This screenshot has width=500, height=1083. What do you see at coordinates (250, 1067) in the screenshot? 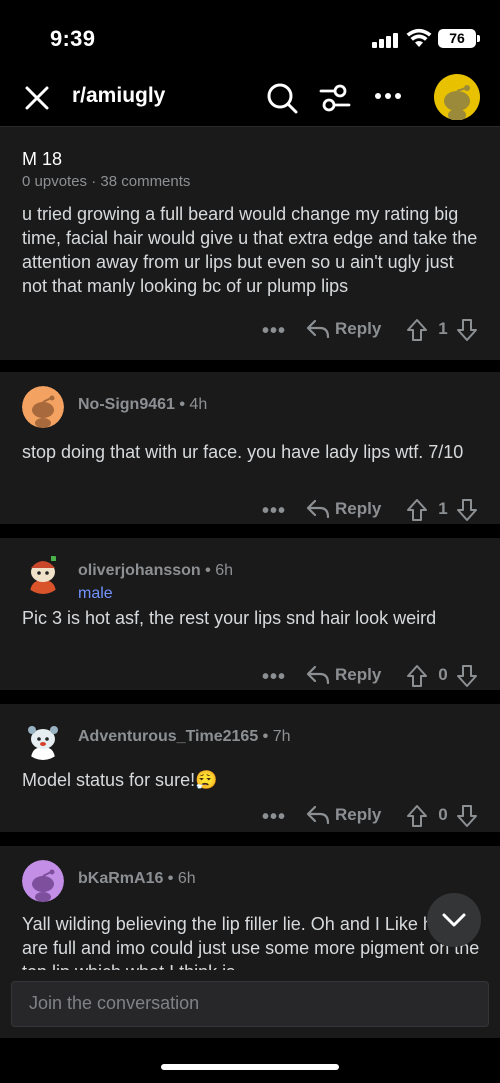
I see `home-indicator` at bounding box center [250, 1067].